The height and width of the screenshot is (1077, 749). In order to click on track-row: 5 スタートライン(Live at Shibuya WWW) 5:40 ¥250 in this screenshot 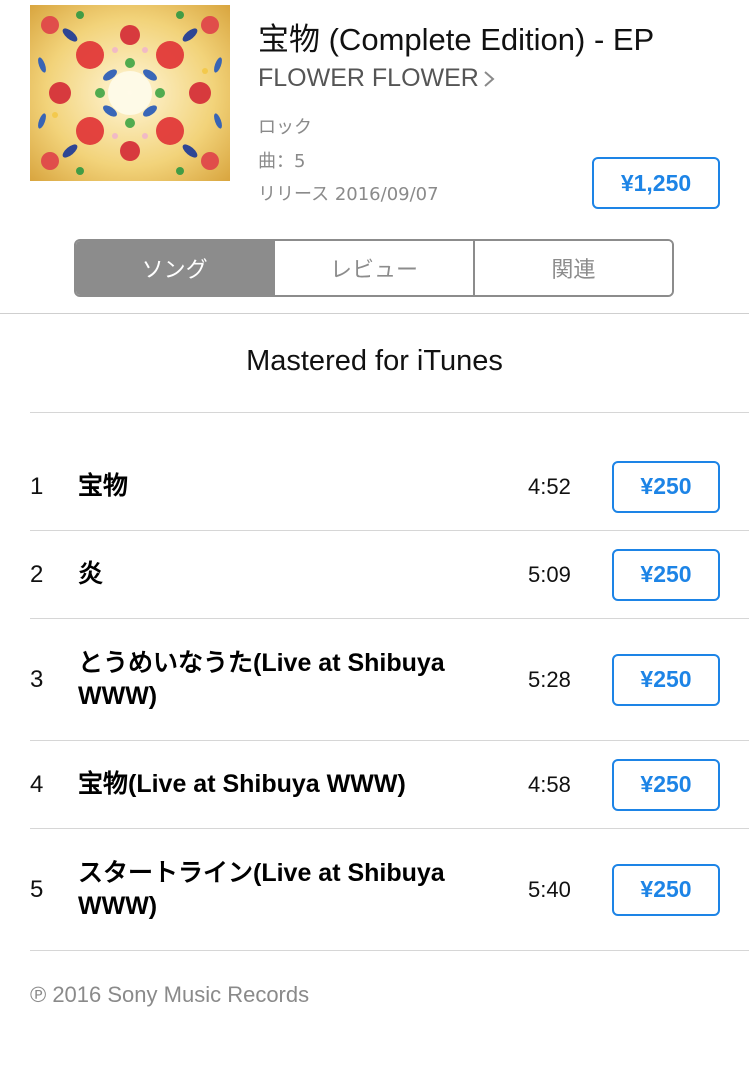, I will do `click(389, 890)`.